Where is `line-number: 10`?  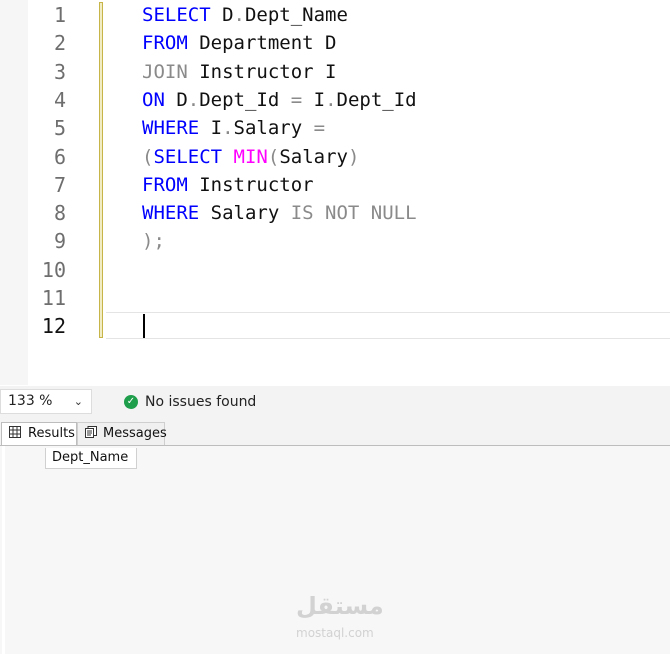 line-number: 10 is located at coordinates (53, 269).